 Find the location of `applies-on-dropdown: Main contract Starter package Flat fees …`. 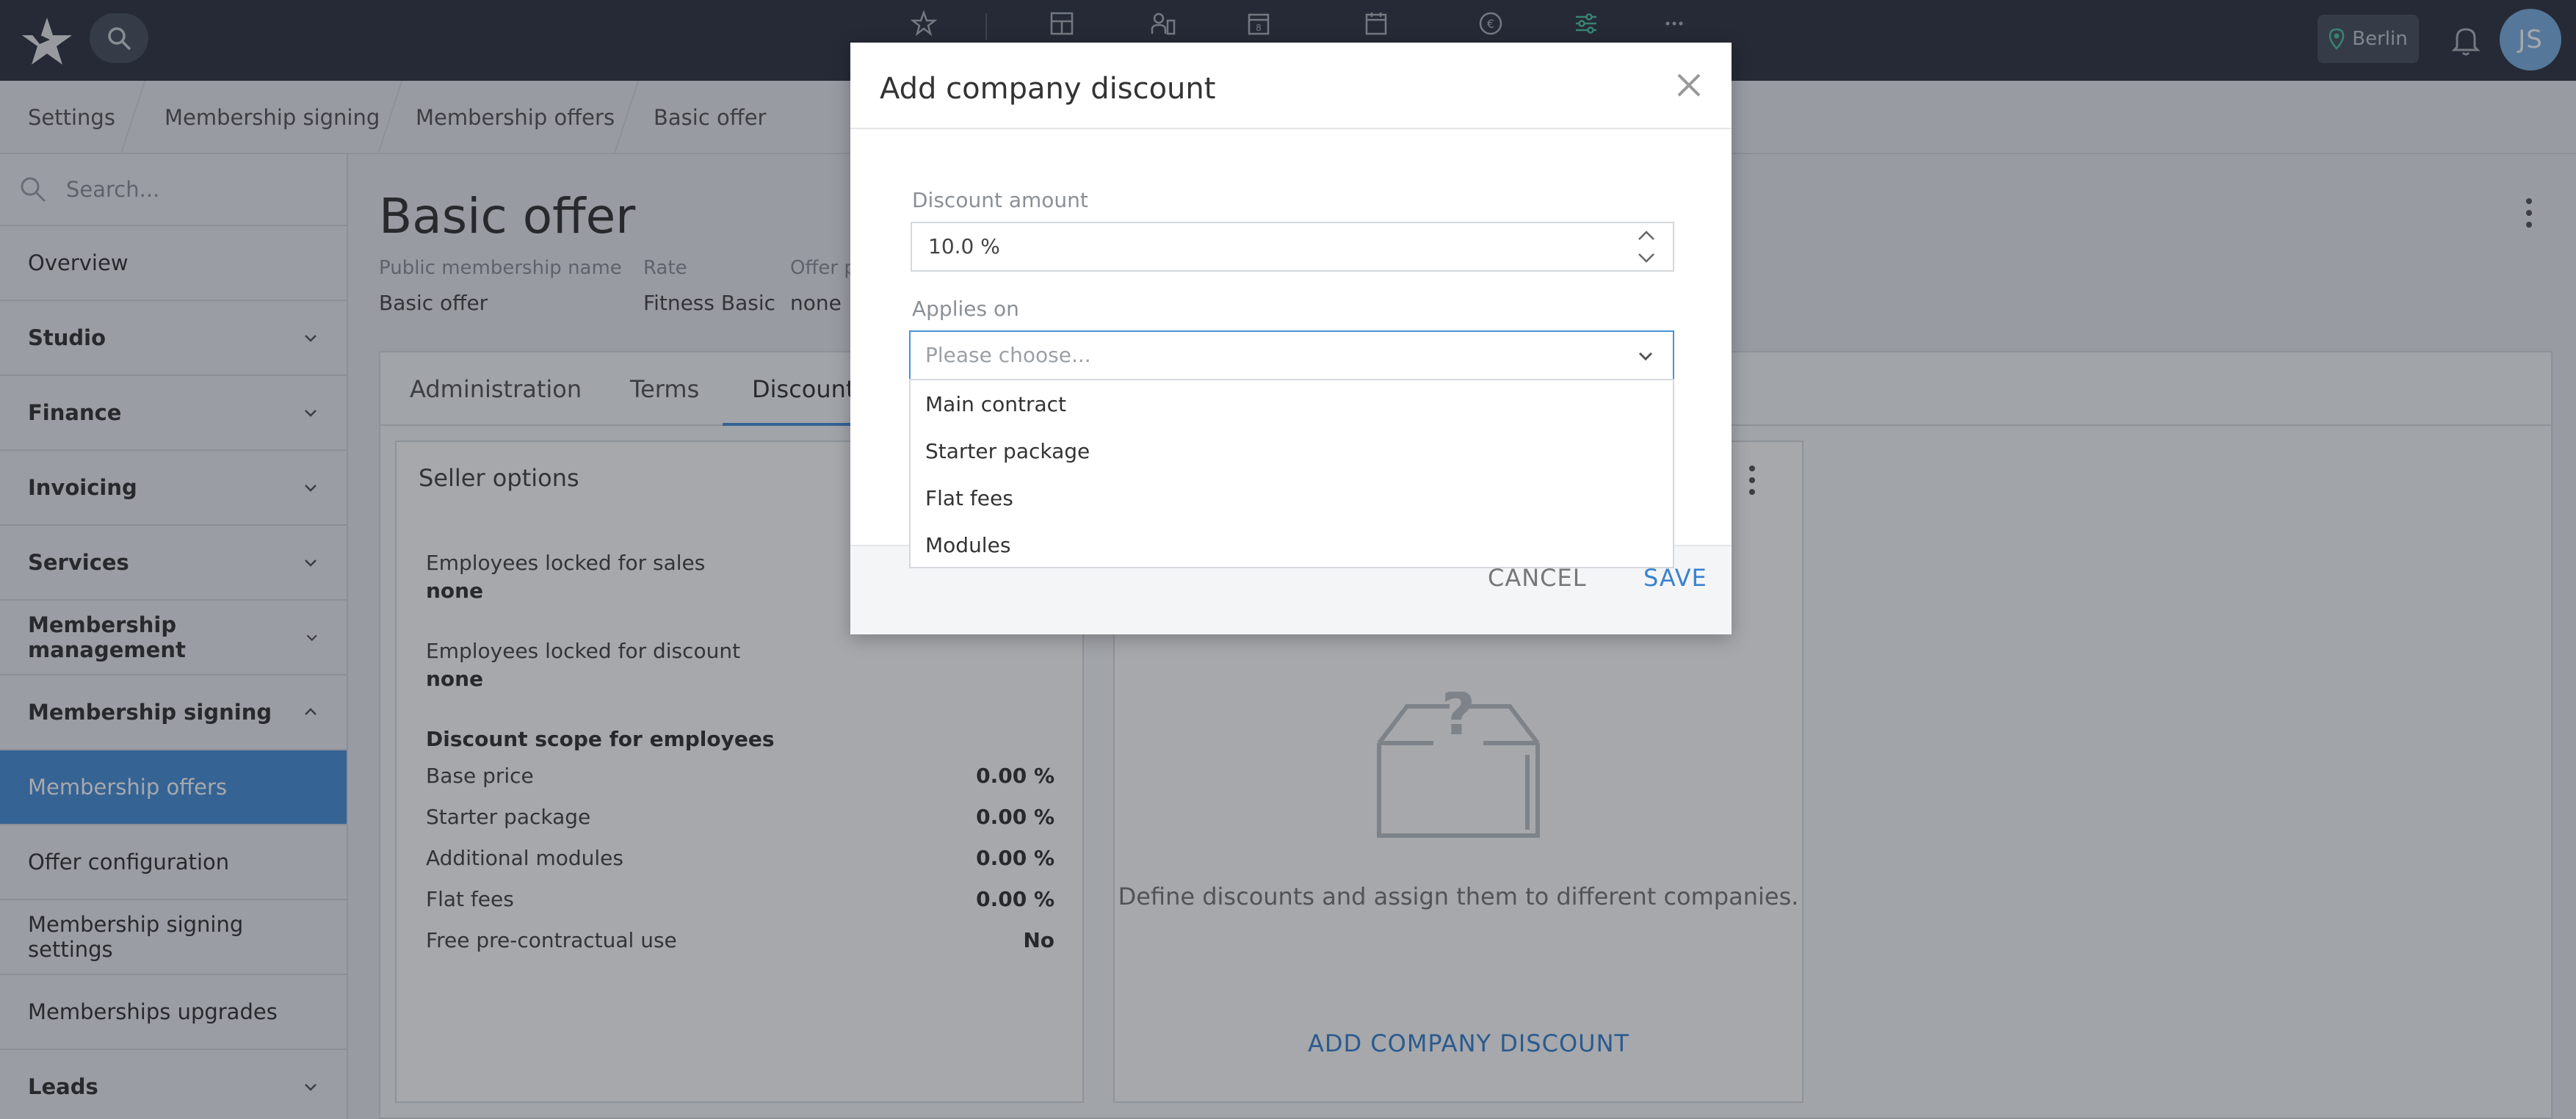

applies-on-dropdown: Main contract Starter package Flat fees … is located at coordinates (1291, 473).